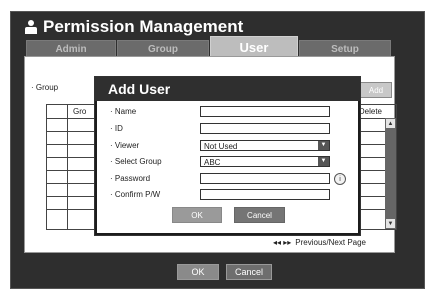  Describe the element at coordinates (143, 26) in the screenshot. I see `window-title: Permission Management` at that location.